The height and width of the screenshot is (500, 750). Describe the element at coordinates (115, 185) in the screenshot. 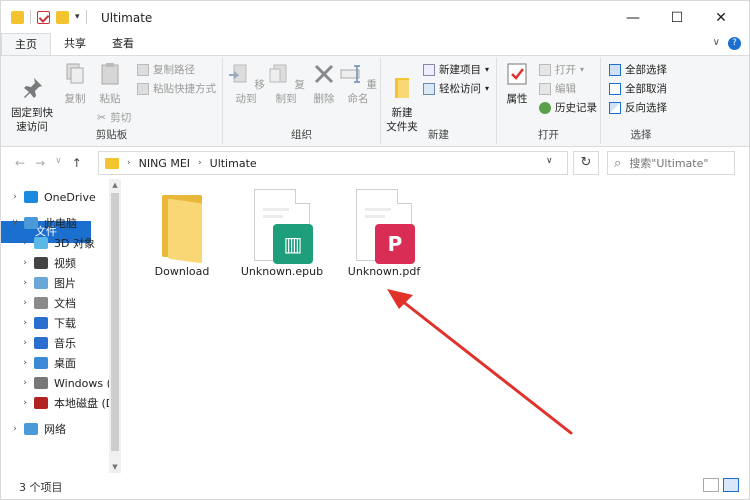

I see `scroll-up-icon: ▲` at that location.